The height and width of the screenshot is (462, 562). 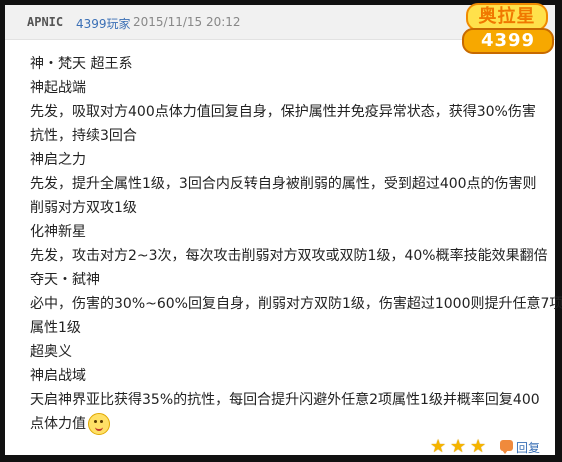 I want to click on reply-button: 回复, so click(x=528, y=447).